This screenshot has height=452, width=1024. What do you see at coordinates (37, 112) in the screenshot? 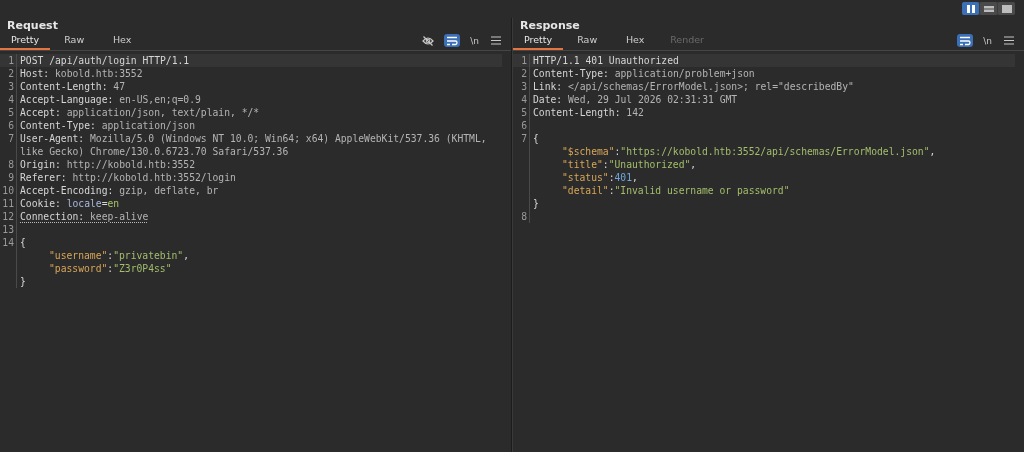
I see `header-name: Accept` at bounding box center [37, 112].